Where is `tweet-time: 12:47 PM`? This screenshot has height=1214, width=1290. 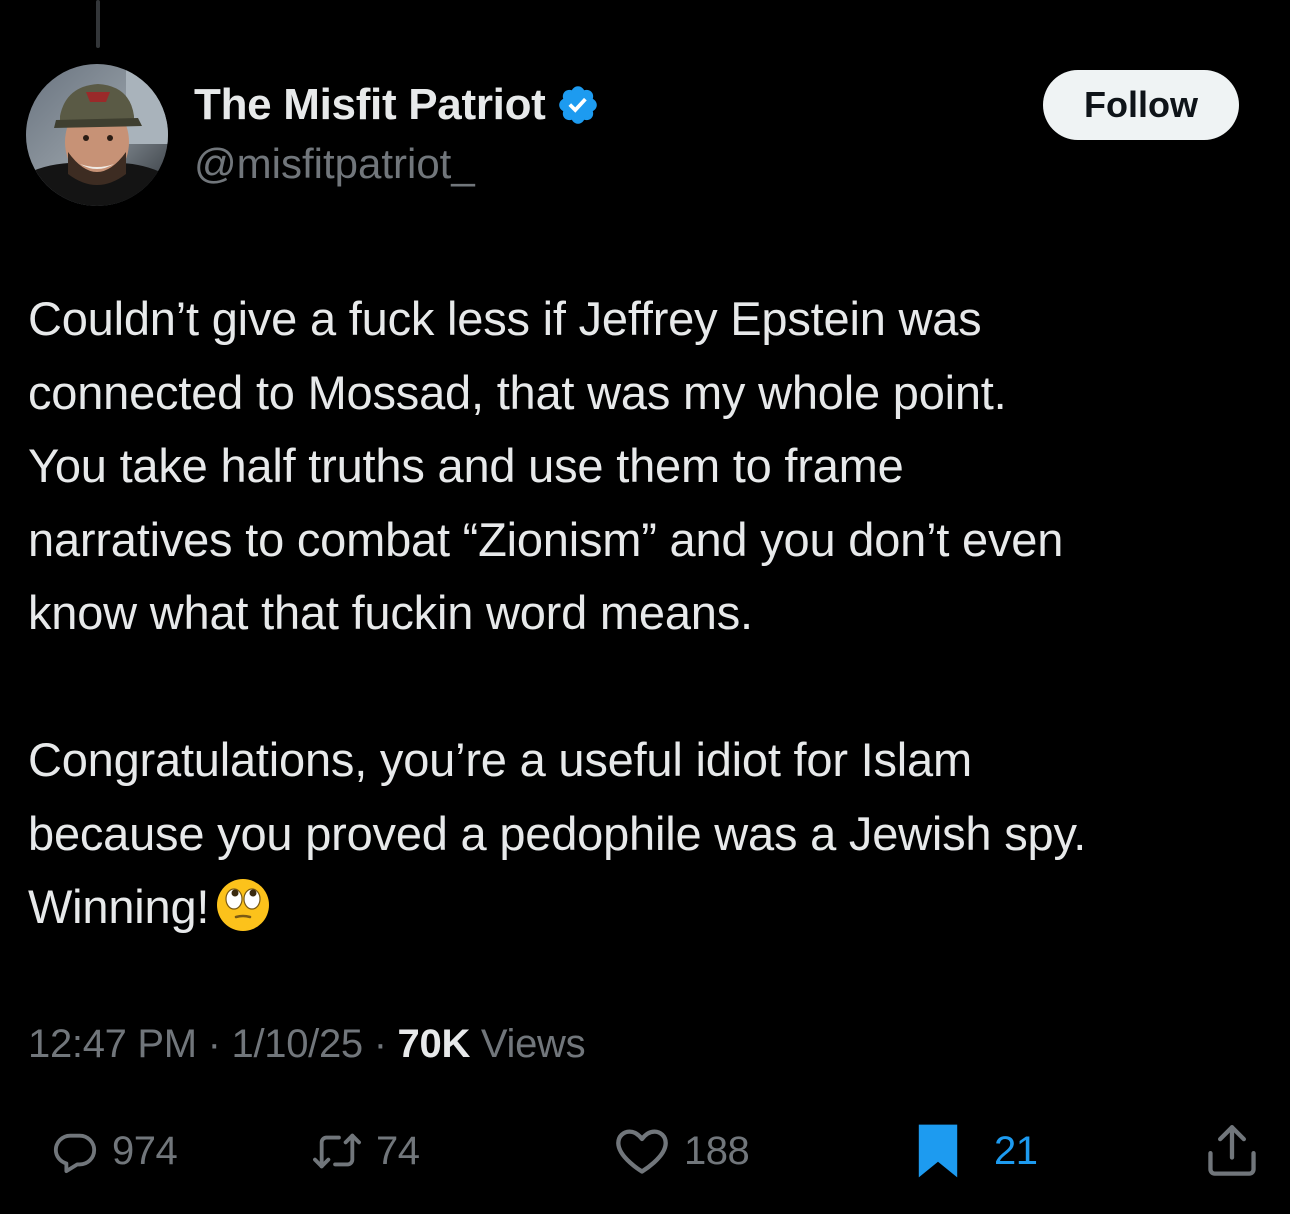
tweet-time: 12:47 PM is located at coordinates (112, 1044).